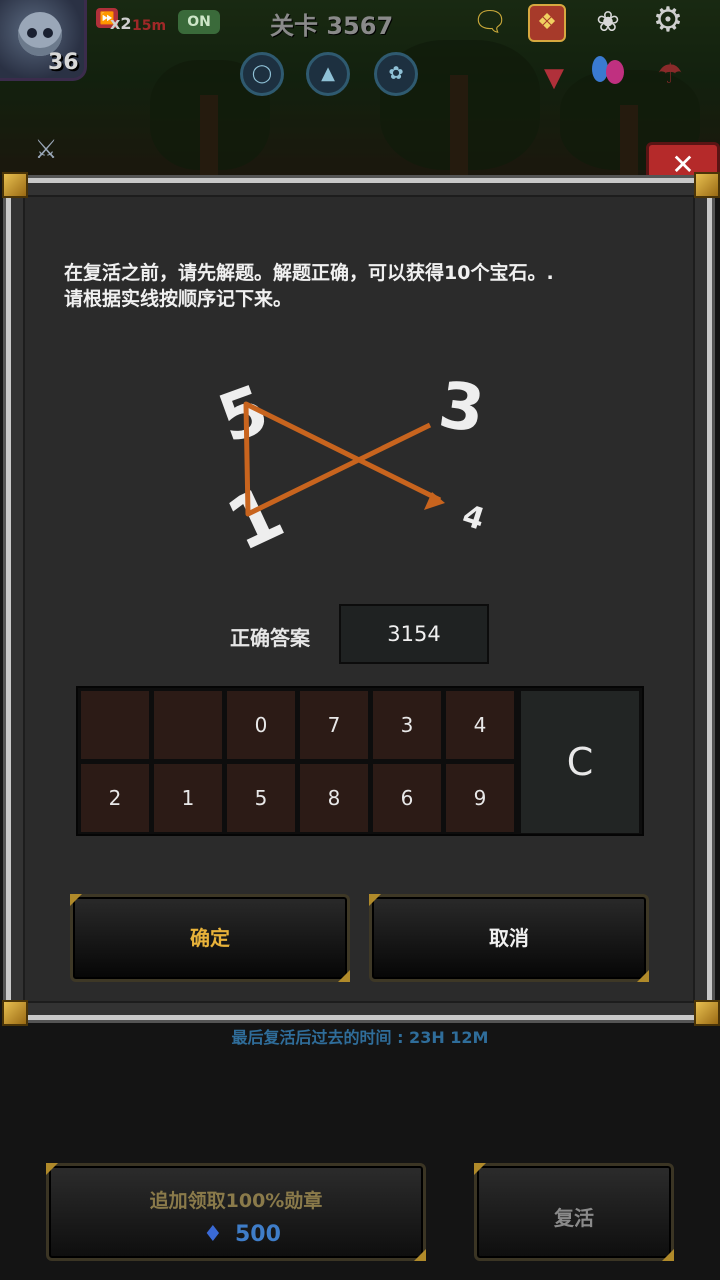 The width and height of the screenshot is (720, 1280). I want to click on confirm-button: 确定, so click(210, 938).